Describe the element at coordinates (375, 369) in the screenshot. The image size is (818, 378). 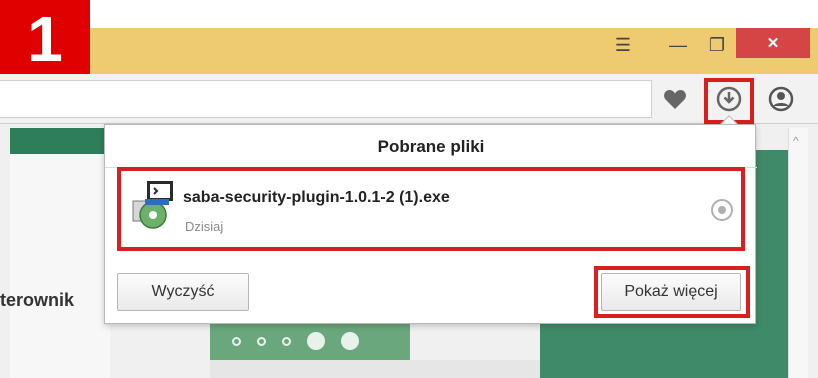
I see `page-lower-band` at that location.